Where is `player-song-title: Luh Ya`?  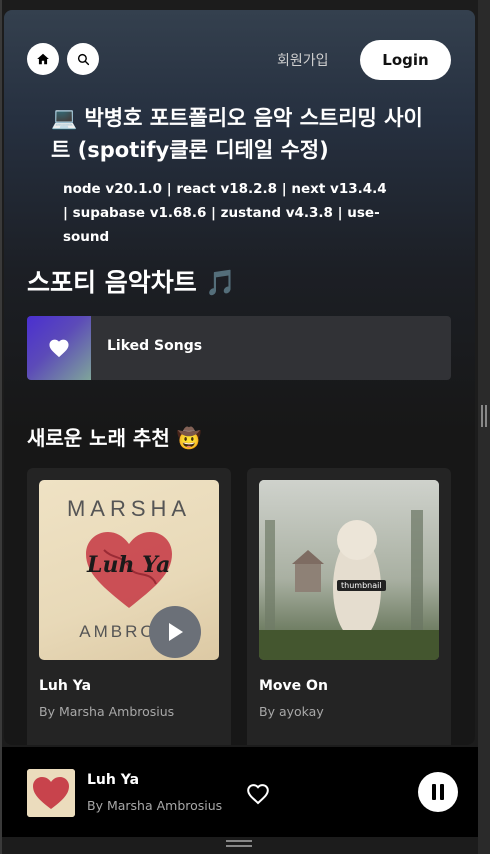
player-song-title: Luh Ya is located at coordinates (113, 780).